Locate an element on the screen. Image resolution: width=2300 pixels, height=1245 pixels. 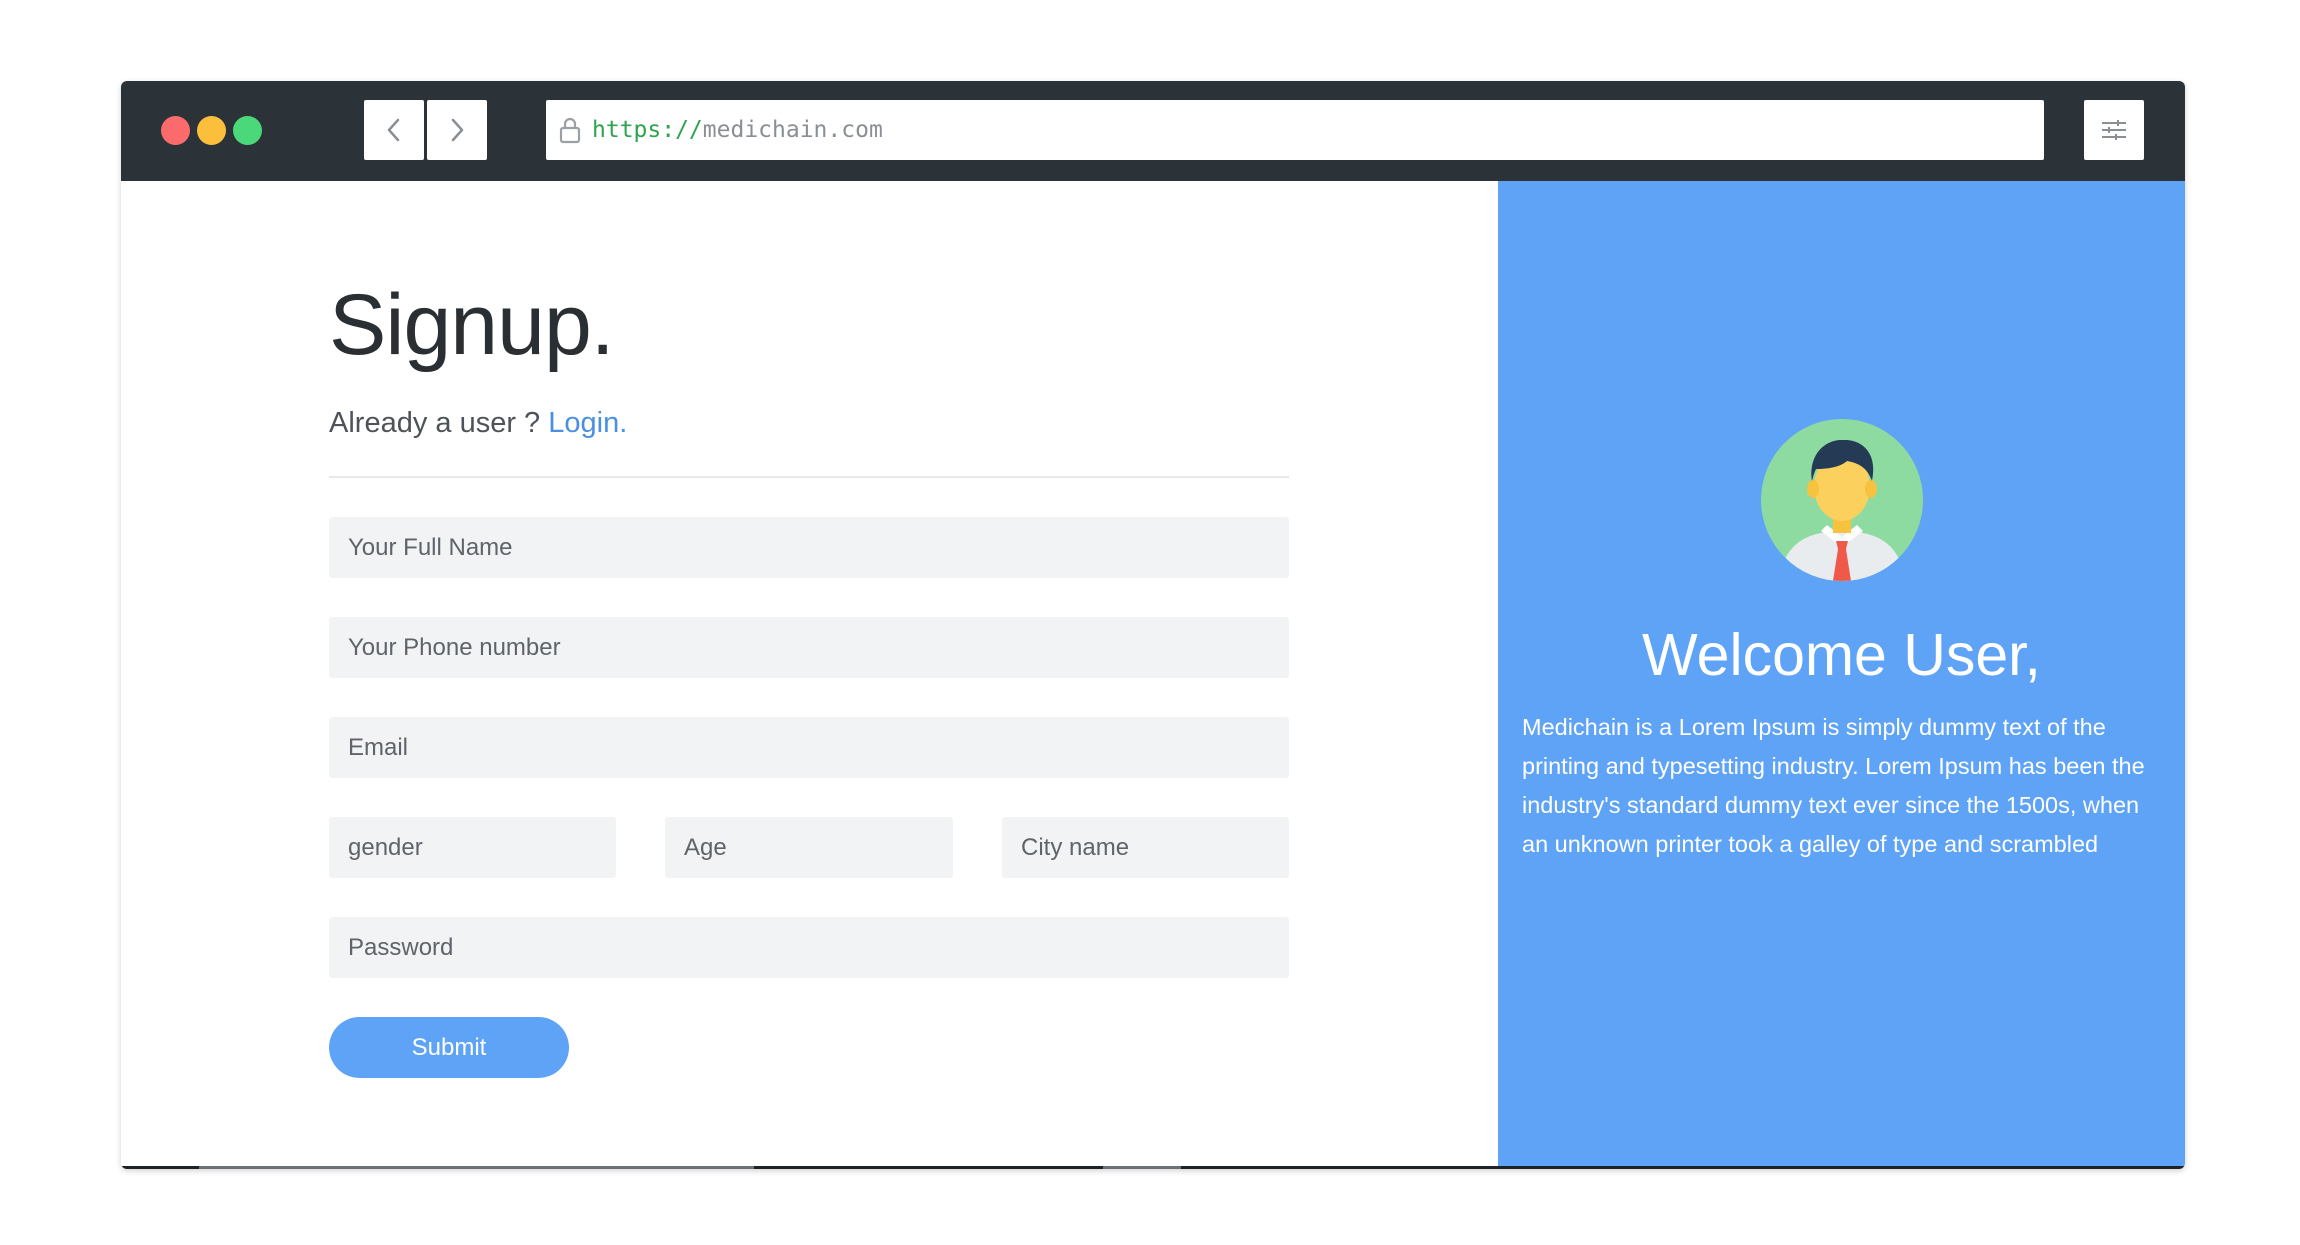
sliders-icon is located at coordinates (2114, 130).